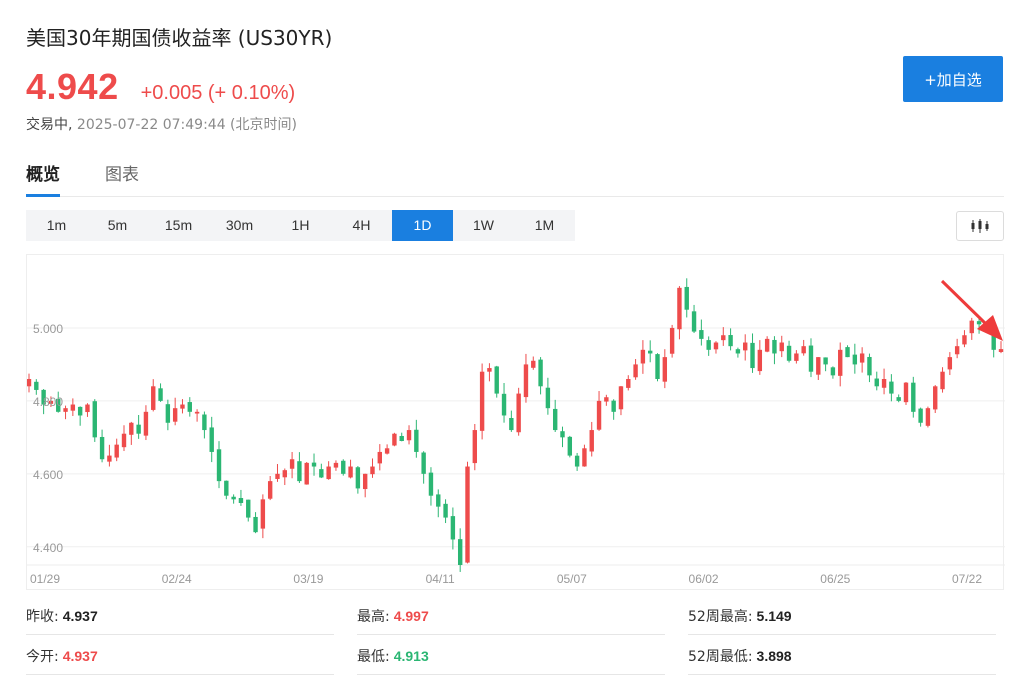 This screenshot has width=1024, height=690. Describe the element at coordinates (953, 79) in the screenshot. I see `add-watchlist-button: +加自选` at that location.